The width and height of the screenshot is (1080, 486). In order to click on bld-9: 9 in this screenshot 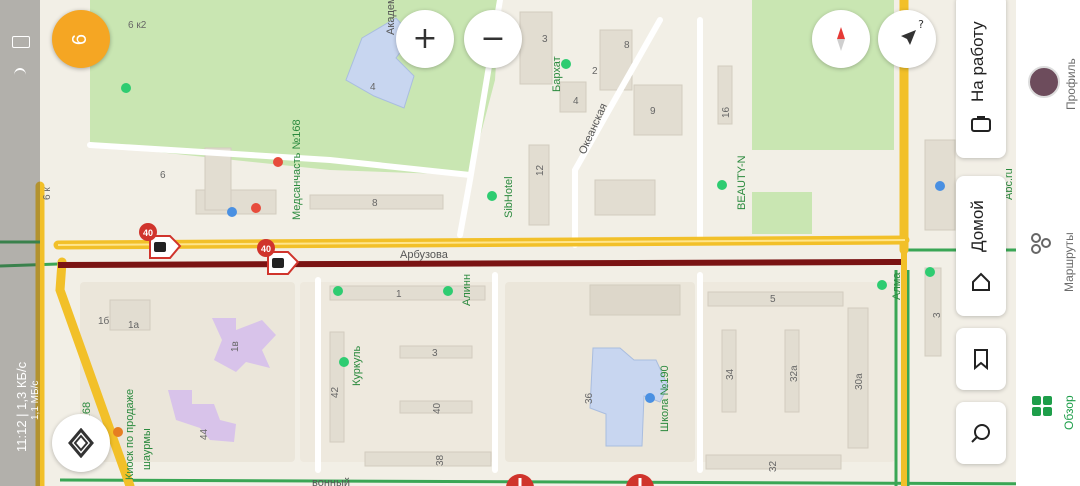, I will do `click(653, 111)`.